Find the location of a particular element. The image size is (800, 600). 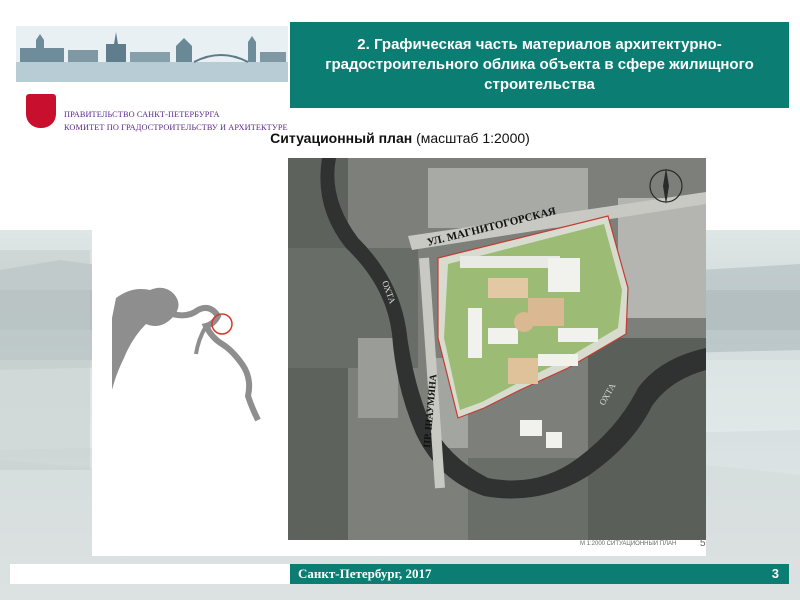

footer-bar: Санкт-Петербург, 2017 3 is located at coordinates (539, 574).